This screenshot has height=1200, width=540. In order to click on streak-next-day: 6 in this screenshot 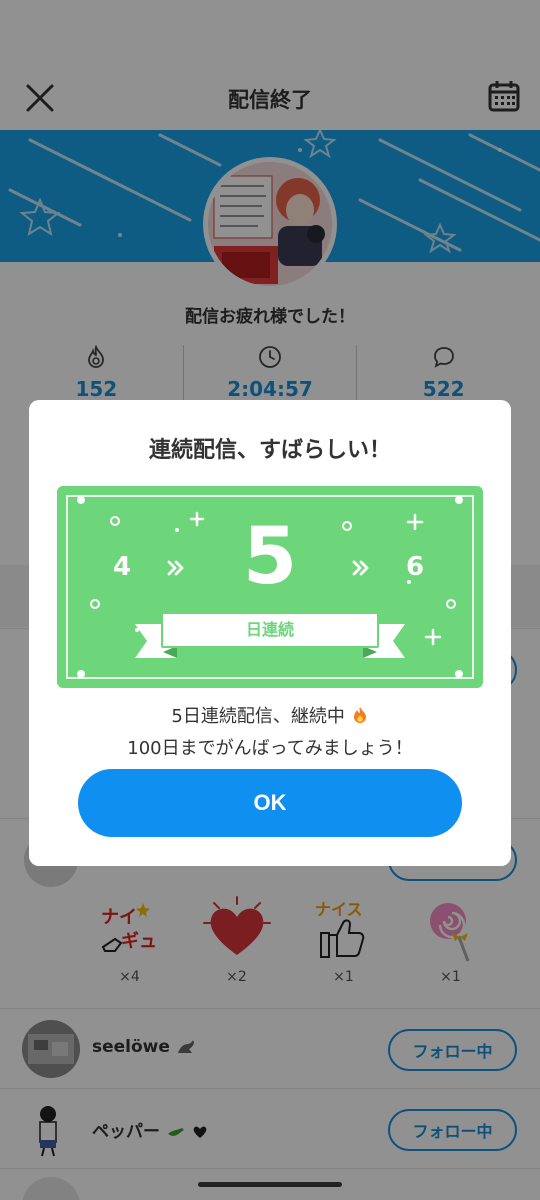, I will do `click(415, 567)`.